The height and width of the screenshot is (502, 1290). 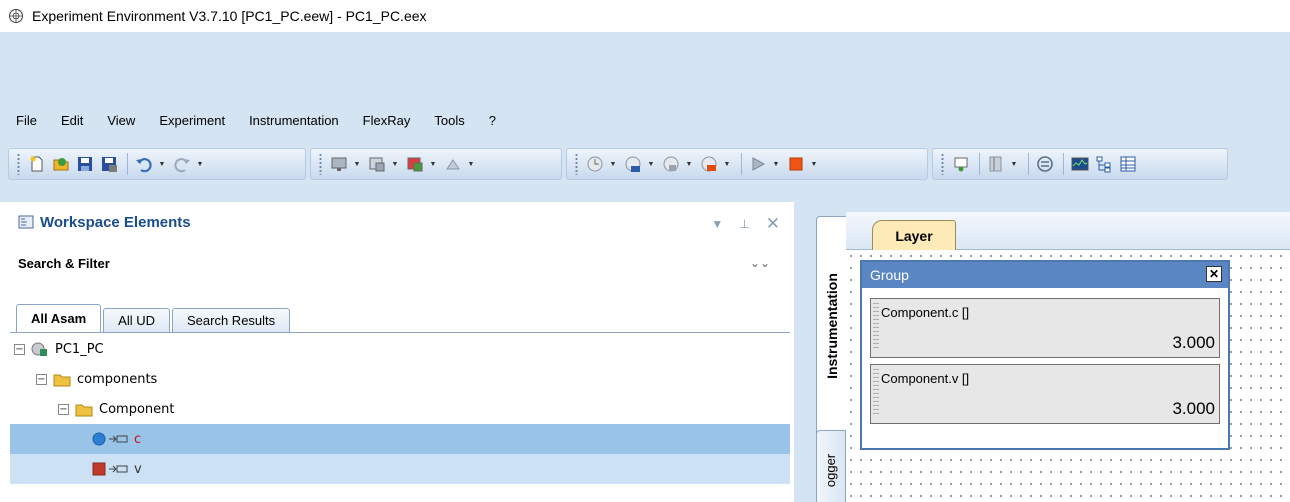 What do you see at coordinates (925, 378) in the screenshot?
I see `component-name: Component.v []` at bounding box center [925, 378].